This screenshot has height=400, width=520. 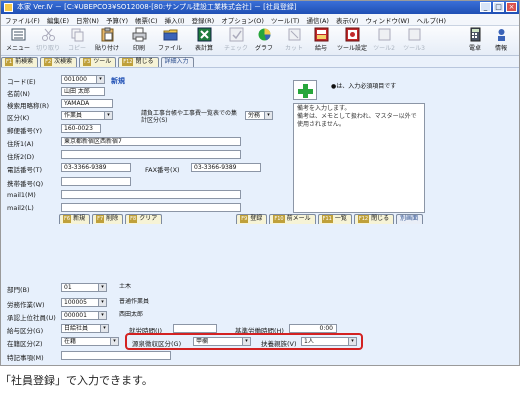 What do you see at coordinates (305, 90) in the screenshot?
I see `plus-icon` at bounding box center [305, 90].